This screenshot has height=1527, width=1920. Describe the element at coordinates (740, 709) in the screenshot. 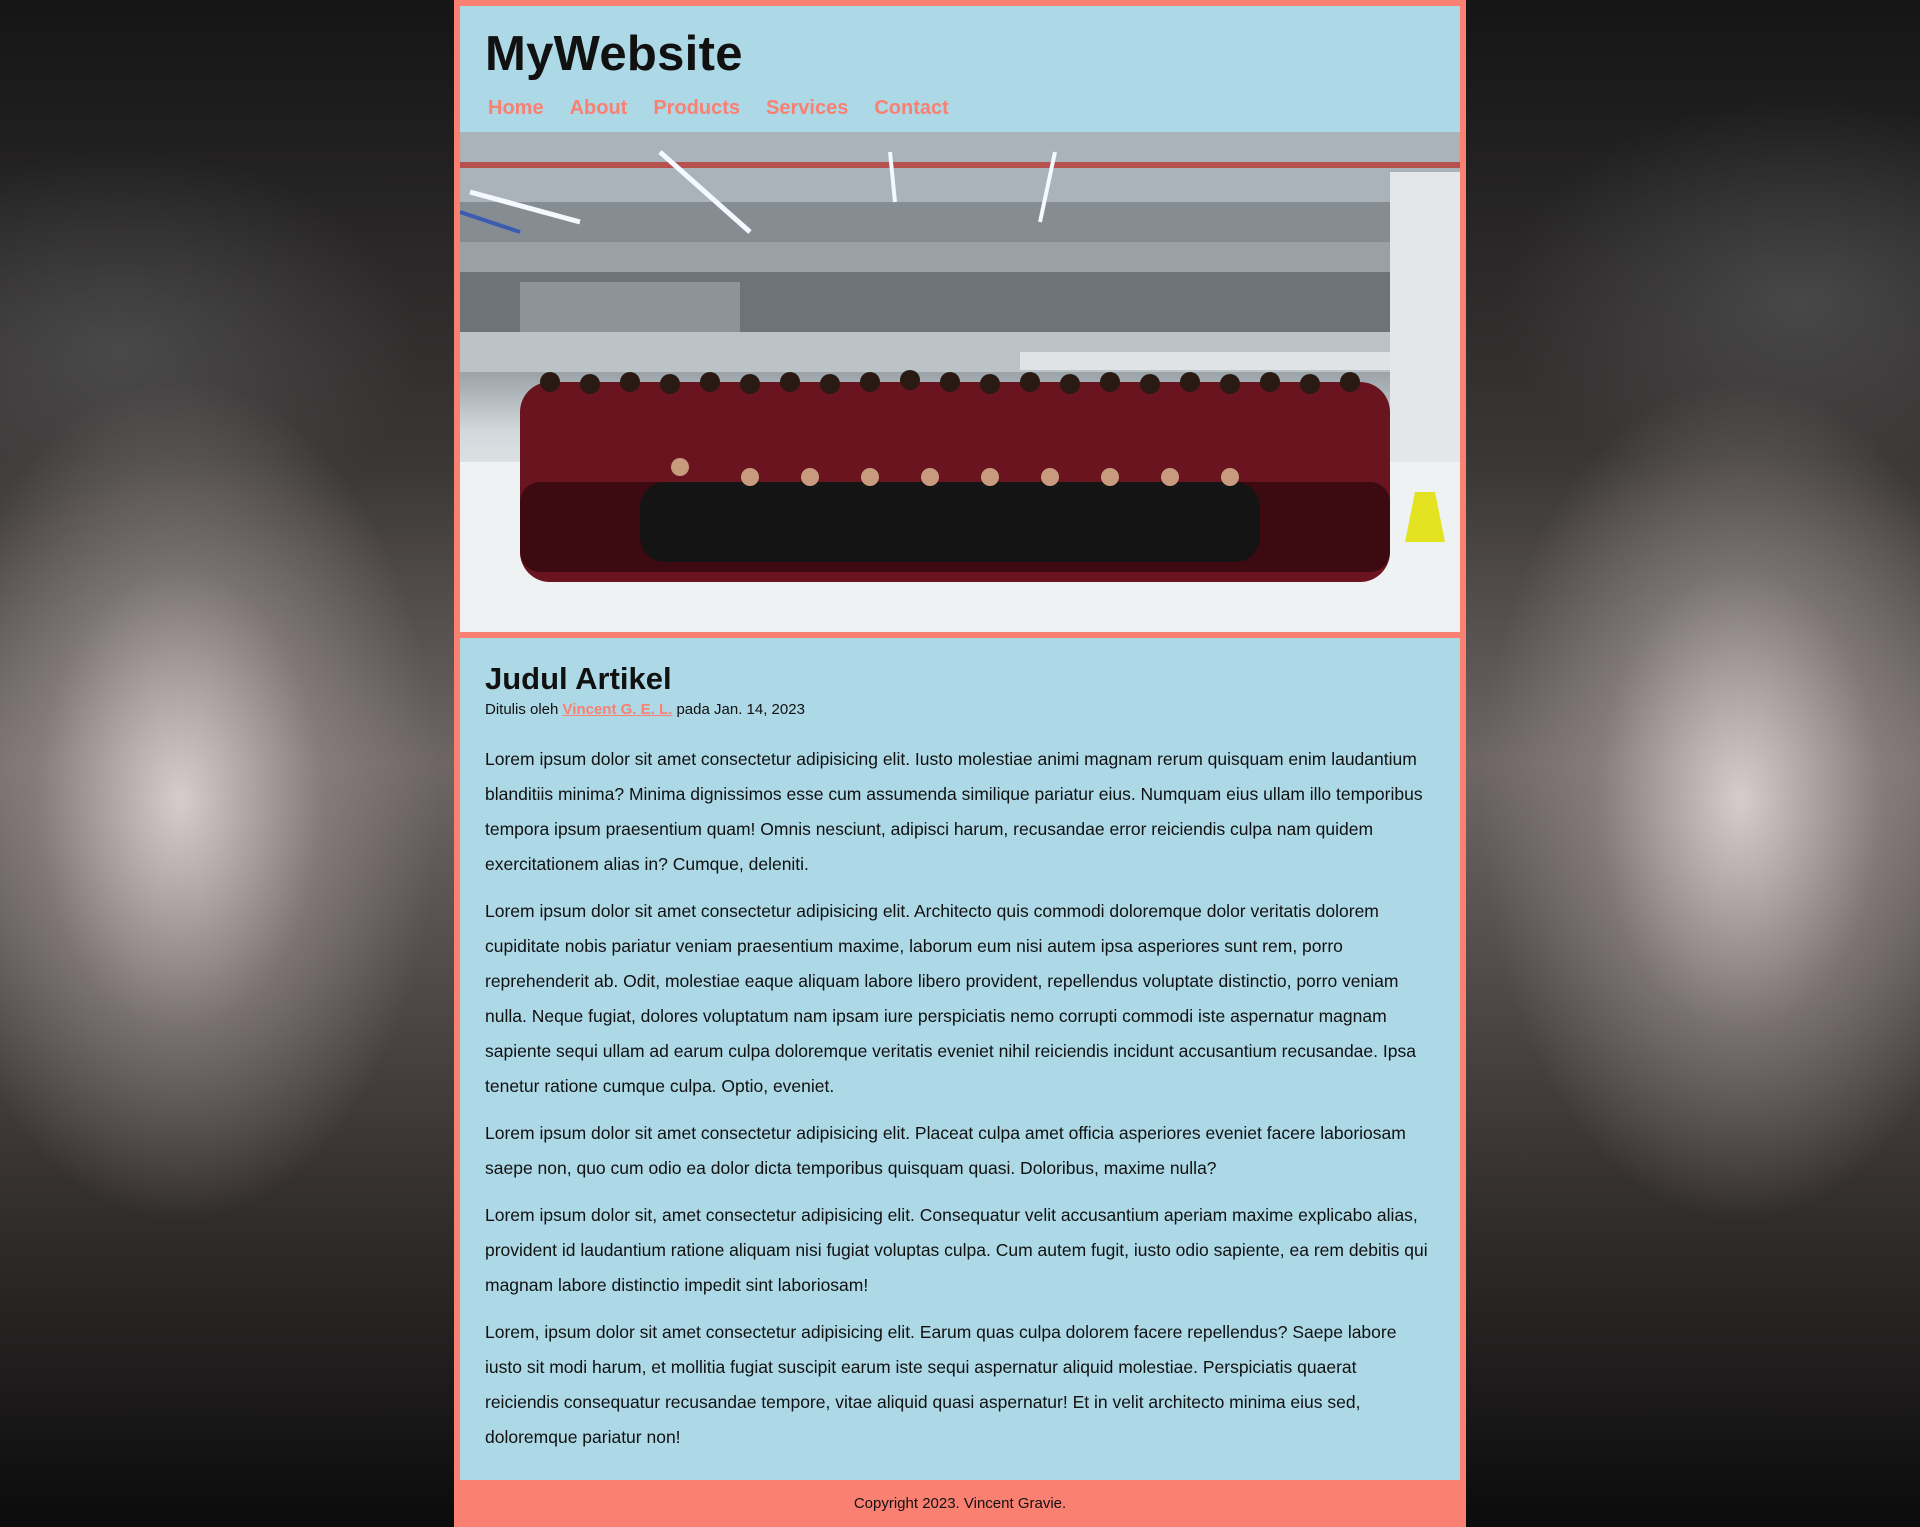

I see `byline-date: pada Jan. 14, 2023` at that location.